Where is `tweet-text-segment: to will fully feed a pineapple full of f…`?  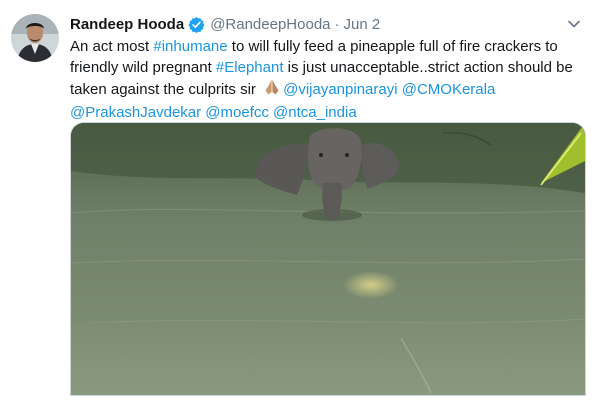
tweet-text-segment: to will fully feed a pineapple full of f… is located at coordinates (392, 46).